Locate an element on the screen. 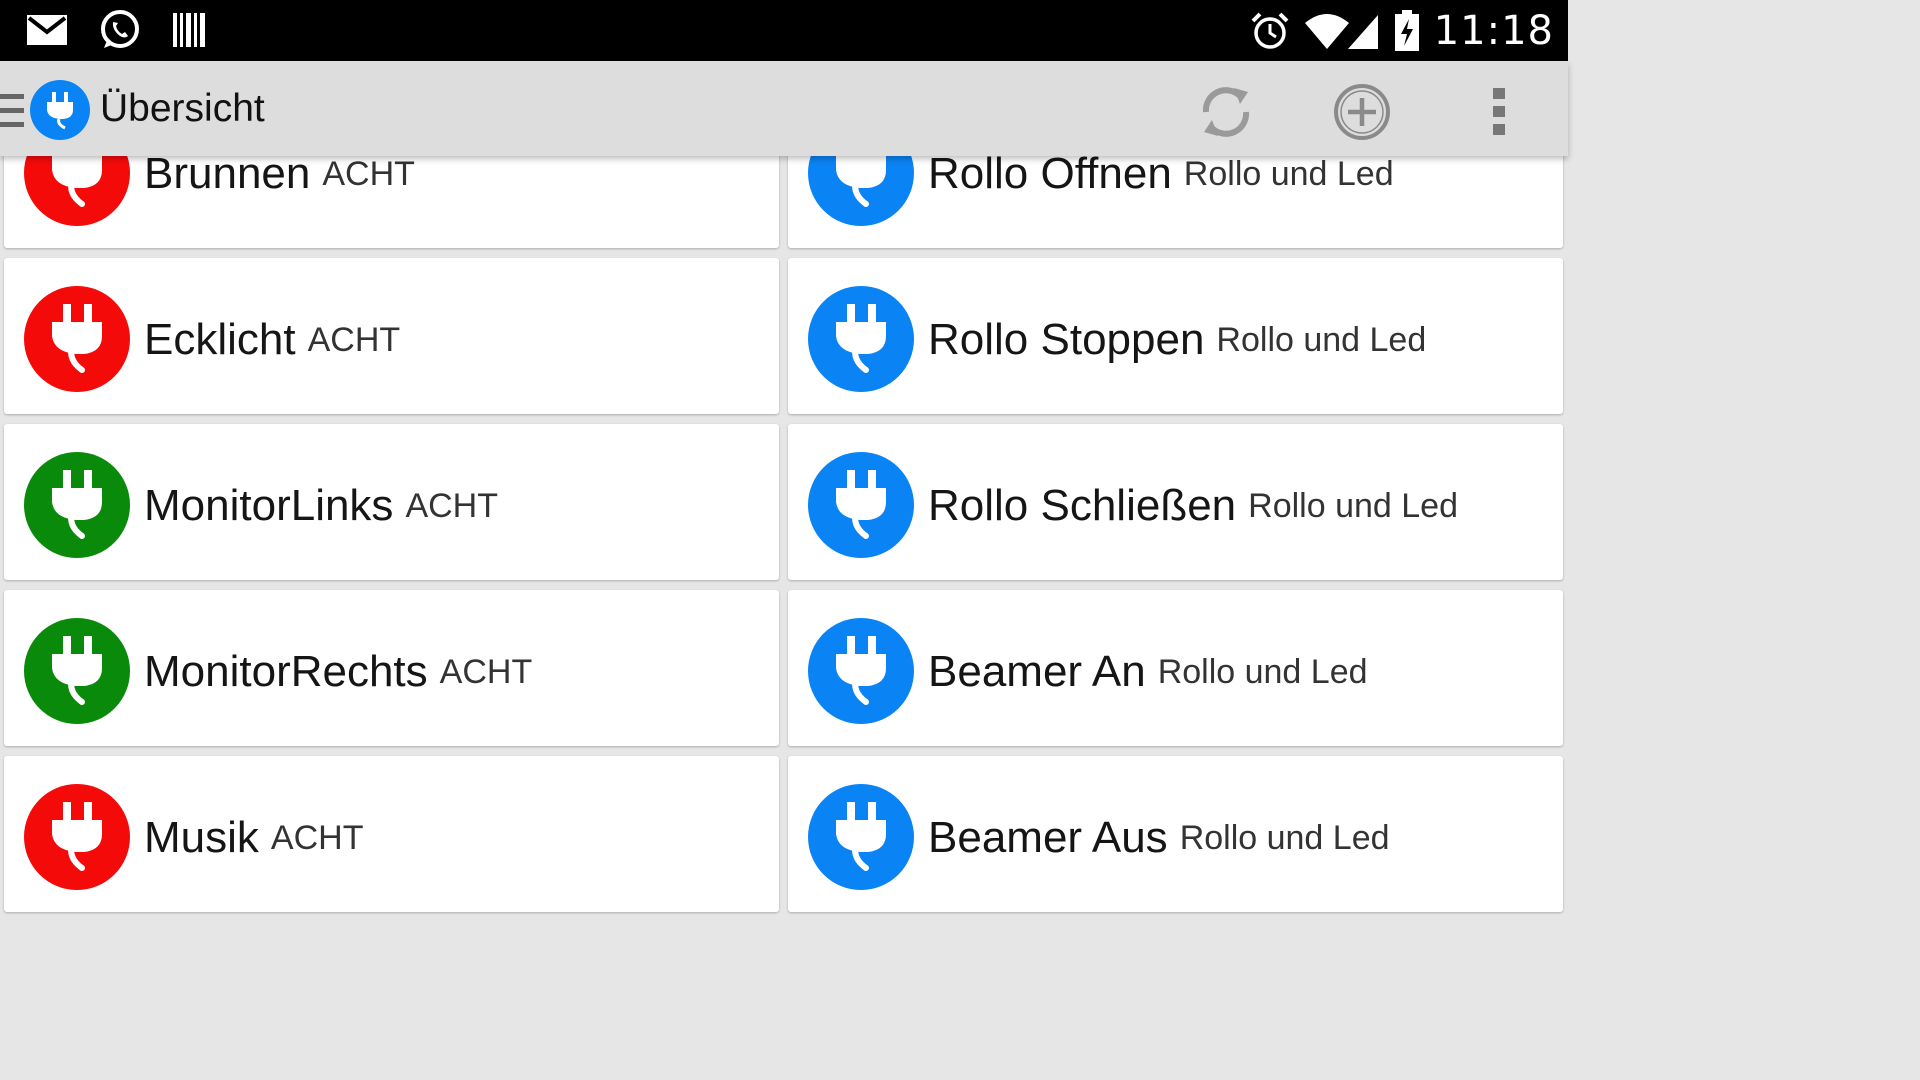 The image size is (1920, 1080). device-name-line: Rollo Stoppen Rollo und Led is located at coordinates (1177, 340).